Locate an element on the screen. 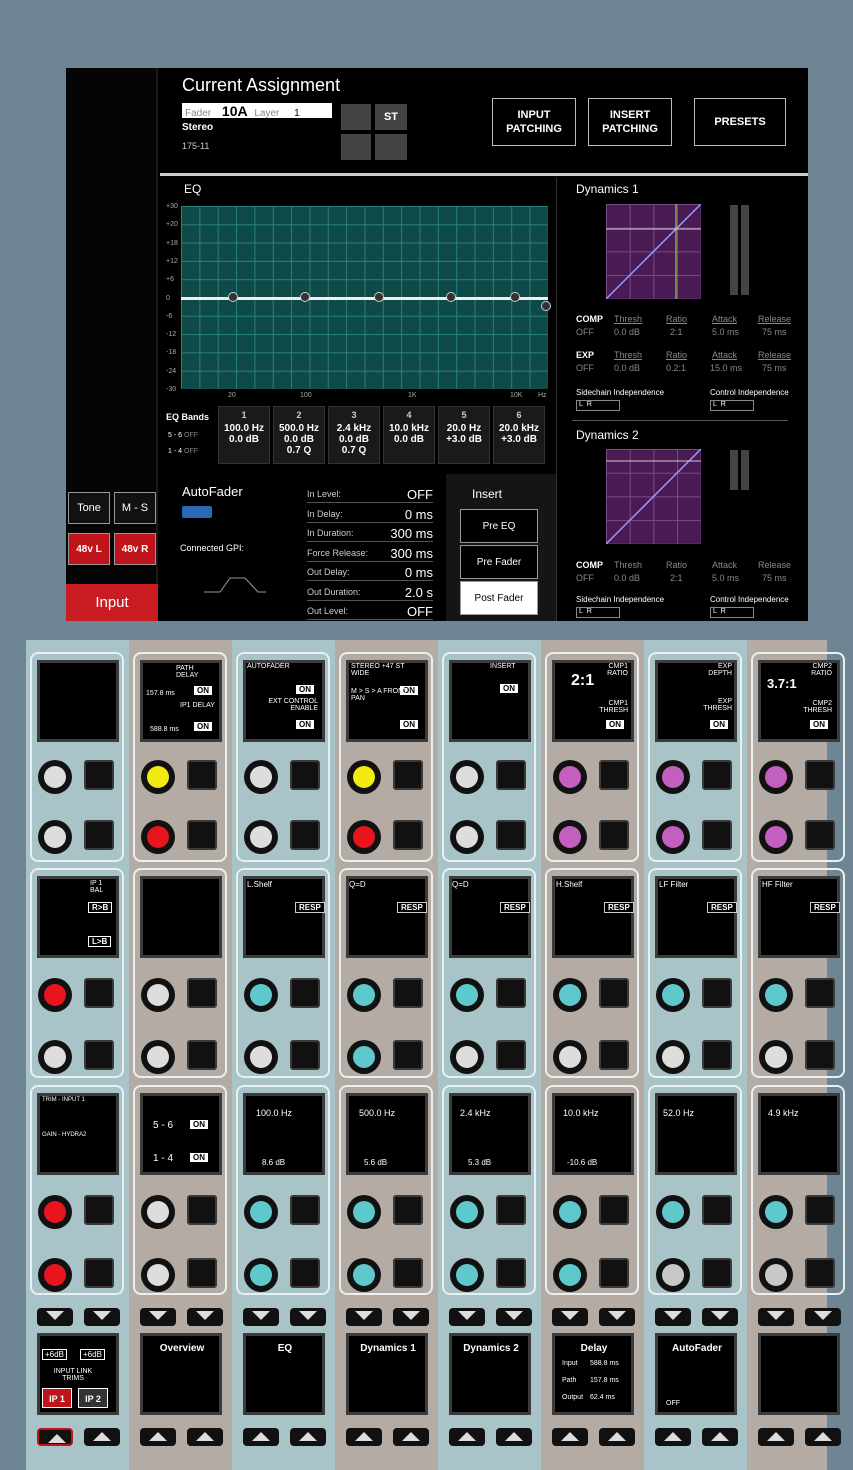 The width and height of the screenshot is (853, 1470). eq-band-3: 3 2.4 kHz 0.0 dB 0.7 Q is located at coordinates (354, 435).